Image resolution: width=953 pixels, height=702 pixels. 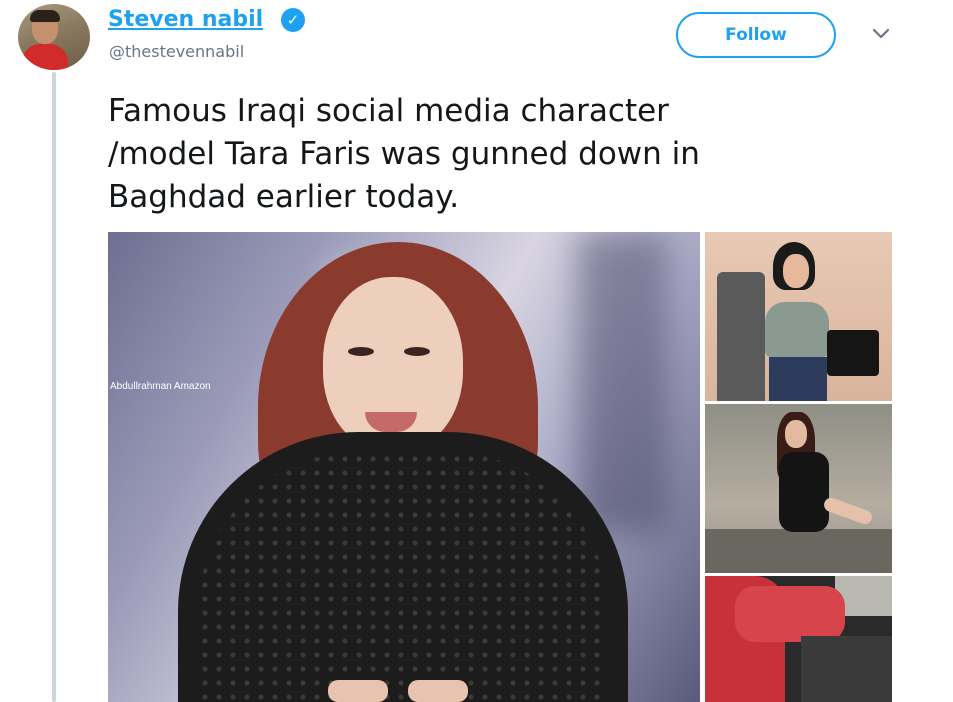 What do you see at coordinates (853, 353) in the screenshot?
I see `photo-handbag` at bounding box center [853, 353].